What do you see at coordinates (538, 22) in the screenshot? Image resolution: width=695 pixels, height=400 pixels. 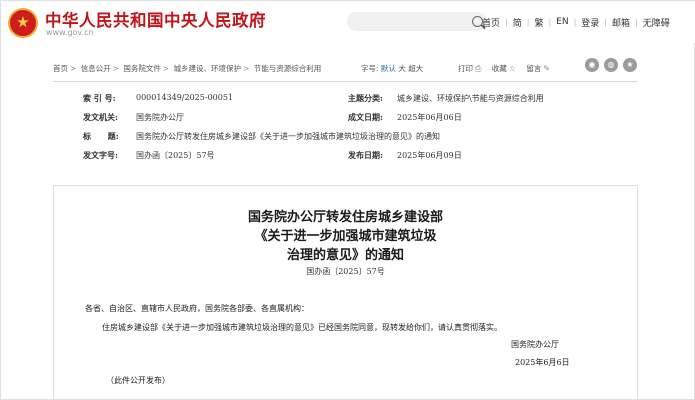 I see `nav-traditional: 繁` at bounding box center [538, 22].